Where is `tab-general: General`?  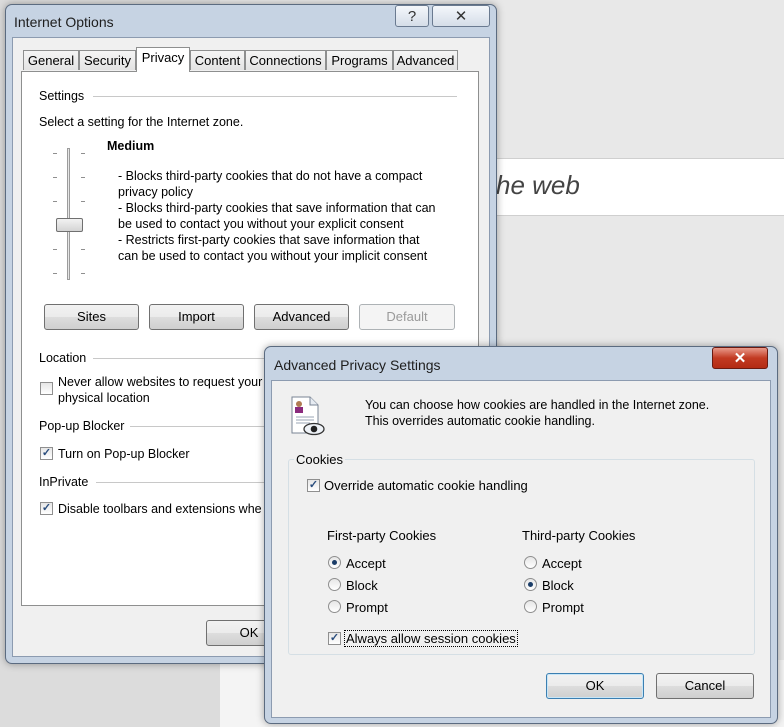 tab-general: General is located at coordinates (51, 60).